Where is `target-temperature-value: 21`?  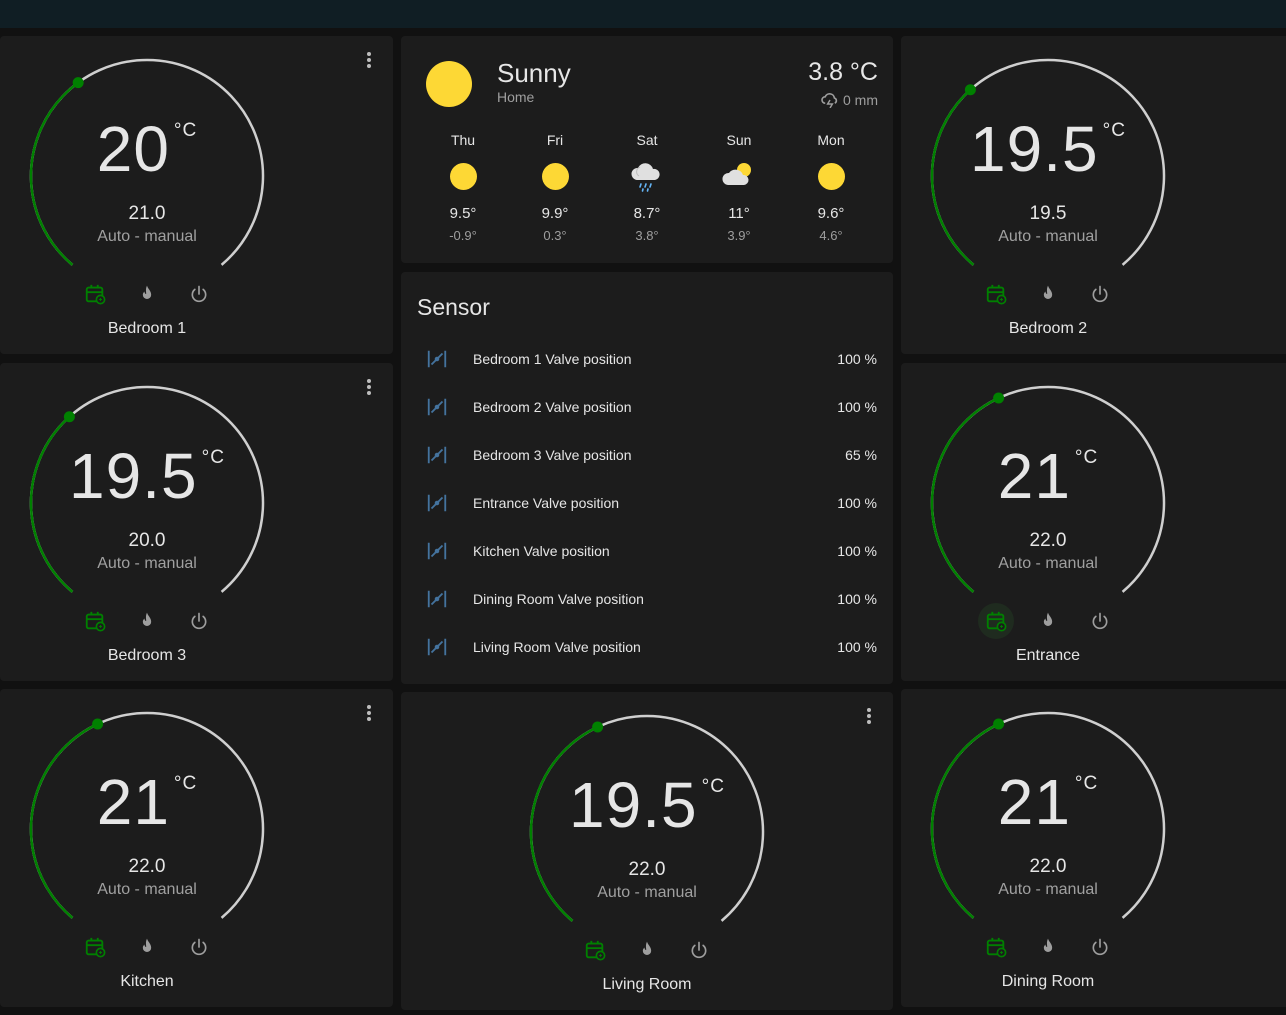
target-temperature-value: 21 is located at coordinates (1034, 802).